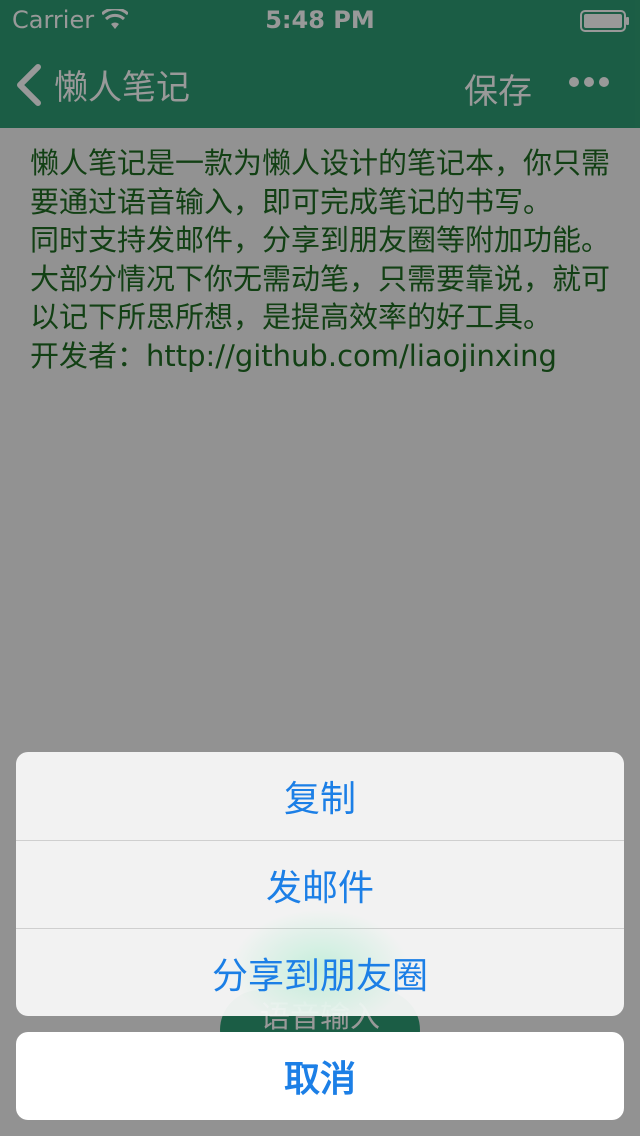 This screenshot has width=640, height=1136. I want to click on copy-button-label: 复制, so click(319, 799).